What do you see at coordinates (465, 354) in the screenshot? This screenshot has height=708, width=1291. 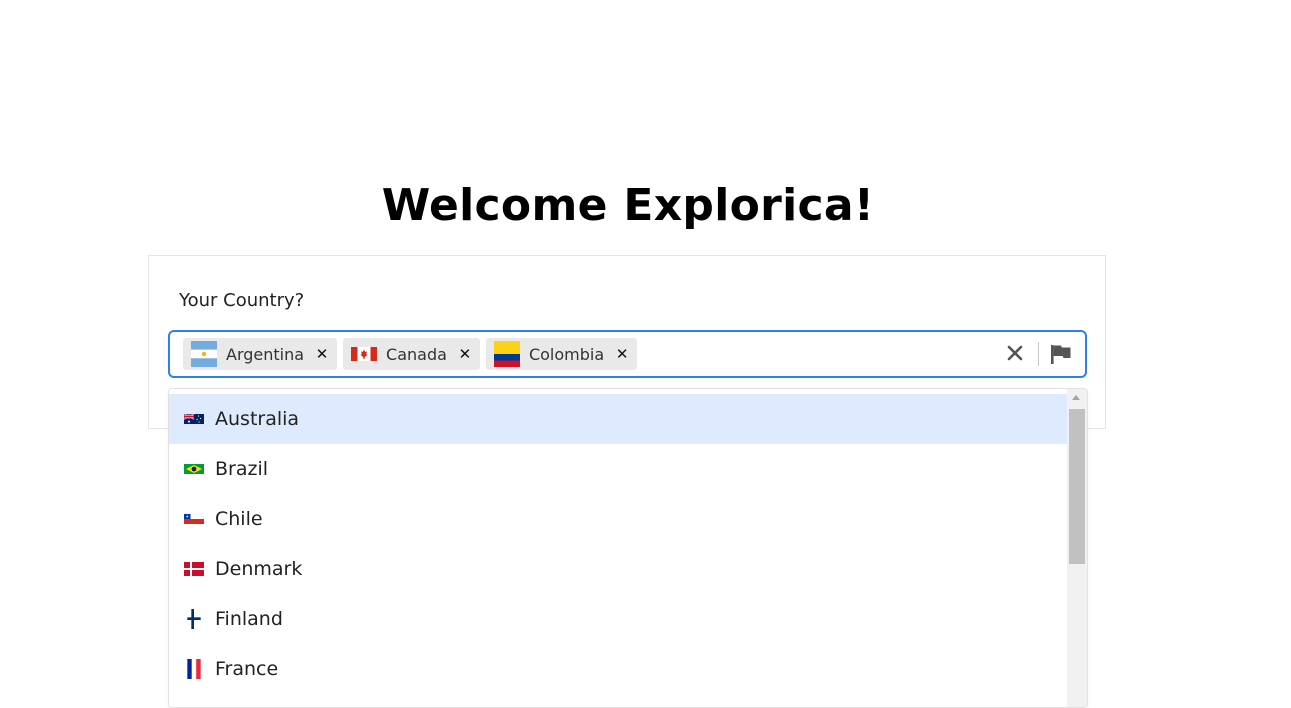 I see `remove-canada-button: ✕` at bounding box center [465, 354].